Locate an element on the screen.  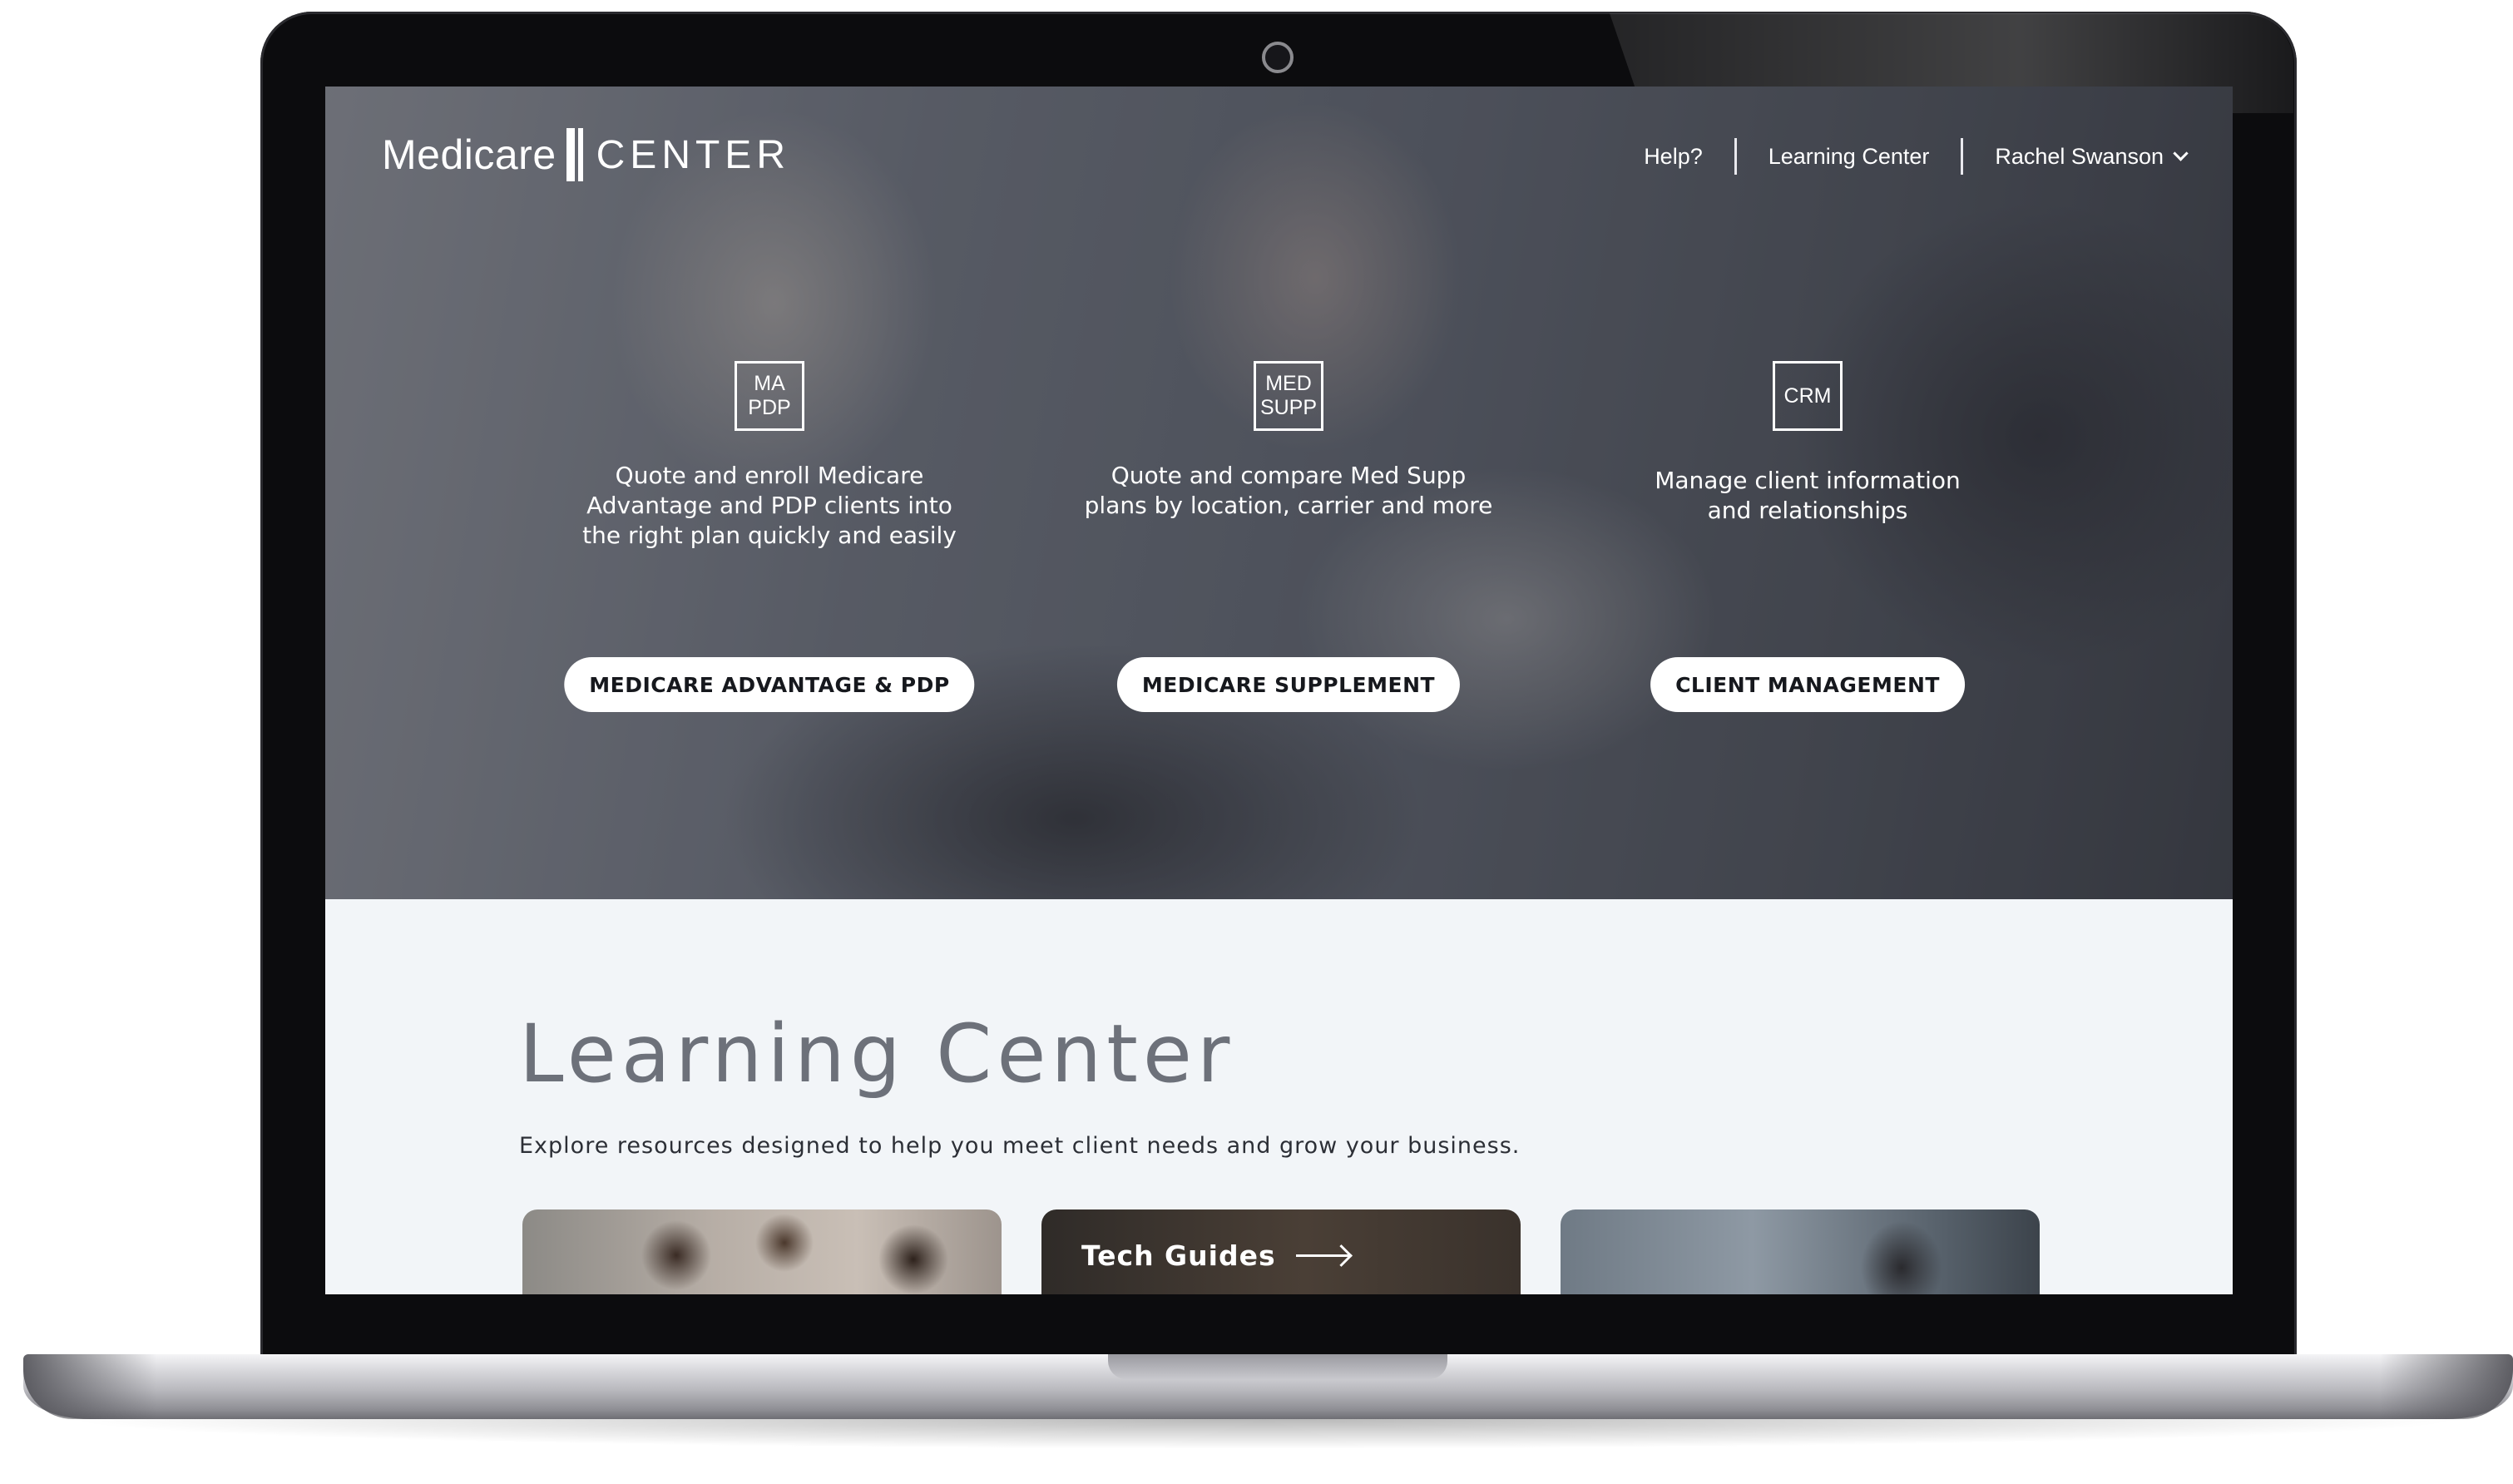
laptop-shadow is located at coordinates (1264, 1434).